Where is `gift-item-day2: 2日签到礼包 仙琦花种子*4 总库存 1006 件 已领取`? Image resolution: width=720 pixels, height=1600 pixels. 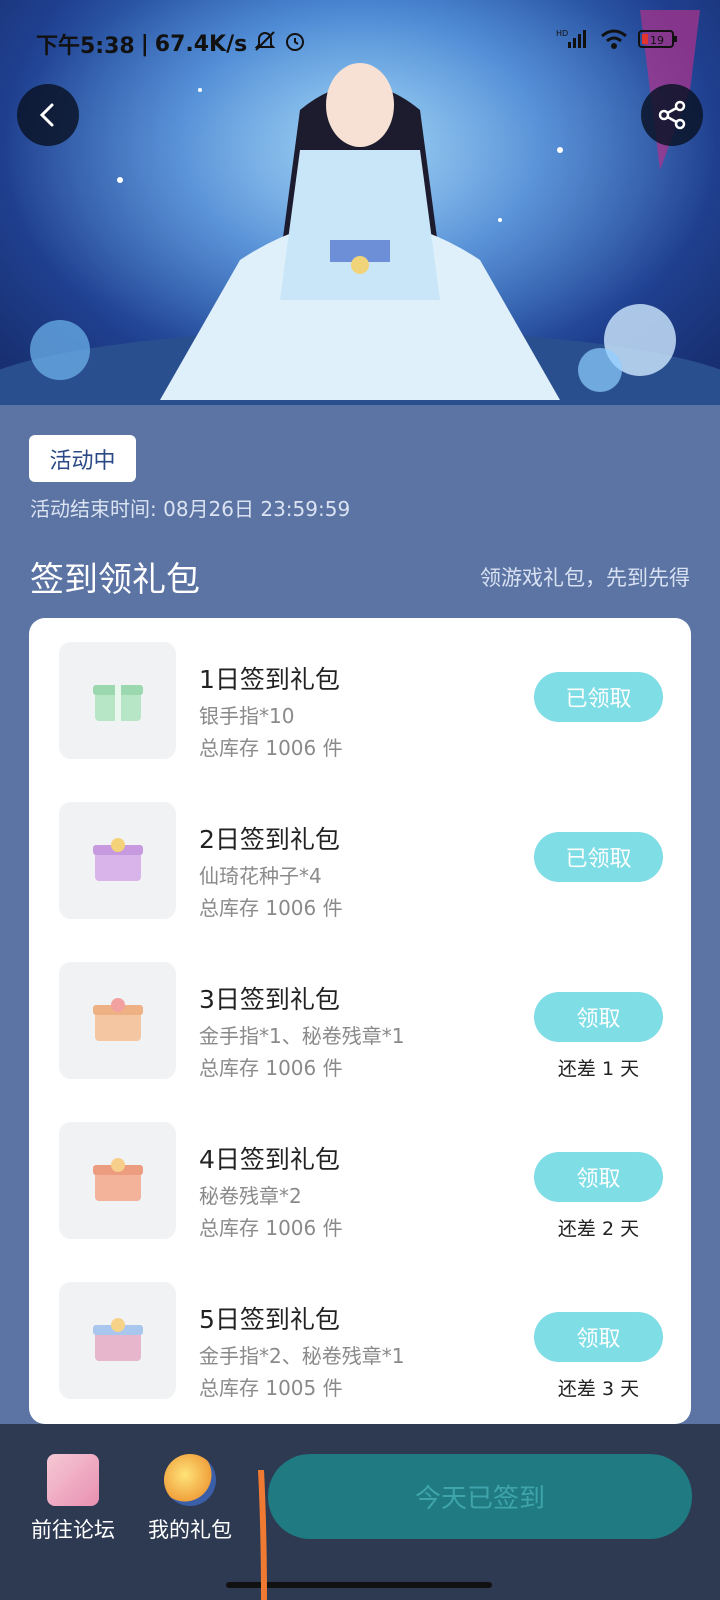
gift-item-day2: 2日签到礼包 仙琦花种子*4 总库存 1006 件 已领取 is located at coordinates (360, 860).